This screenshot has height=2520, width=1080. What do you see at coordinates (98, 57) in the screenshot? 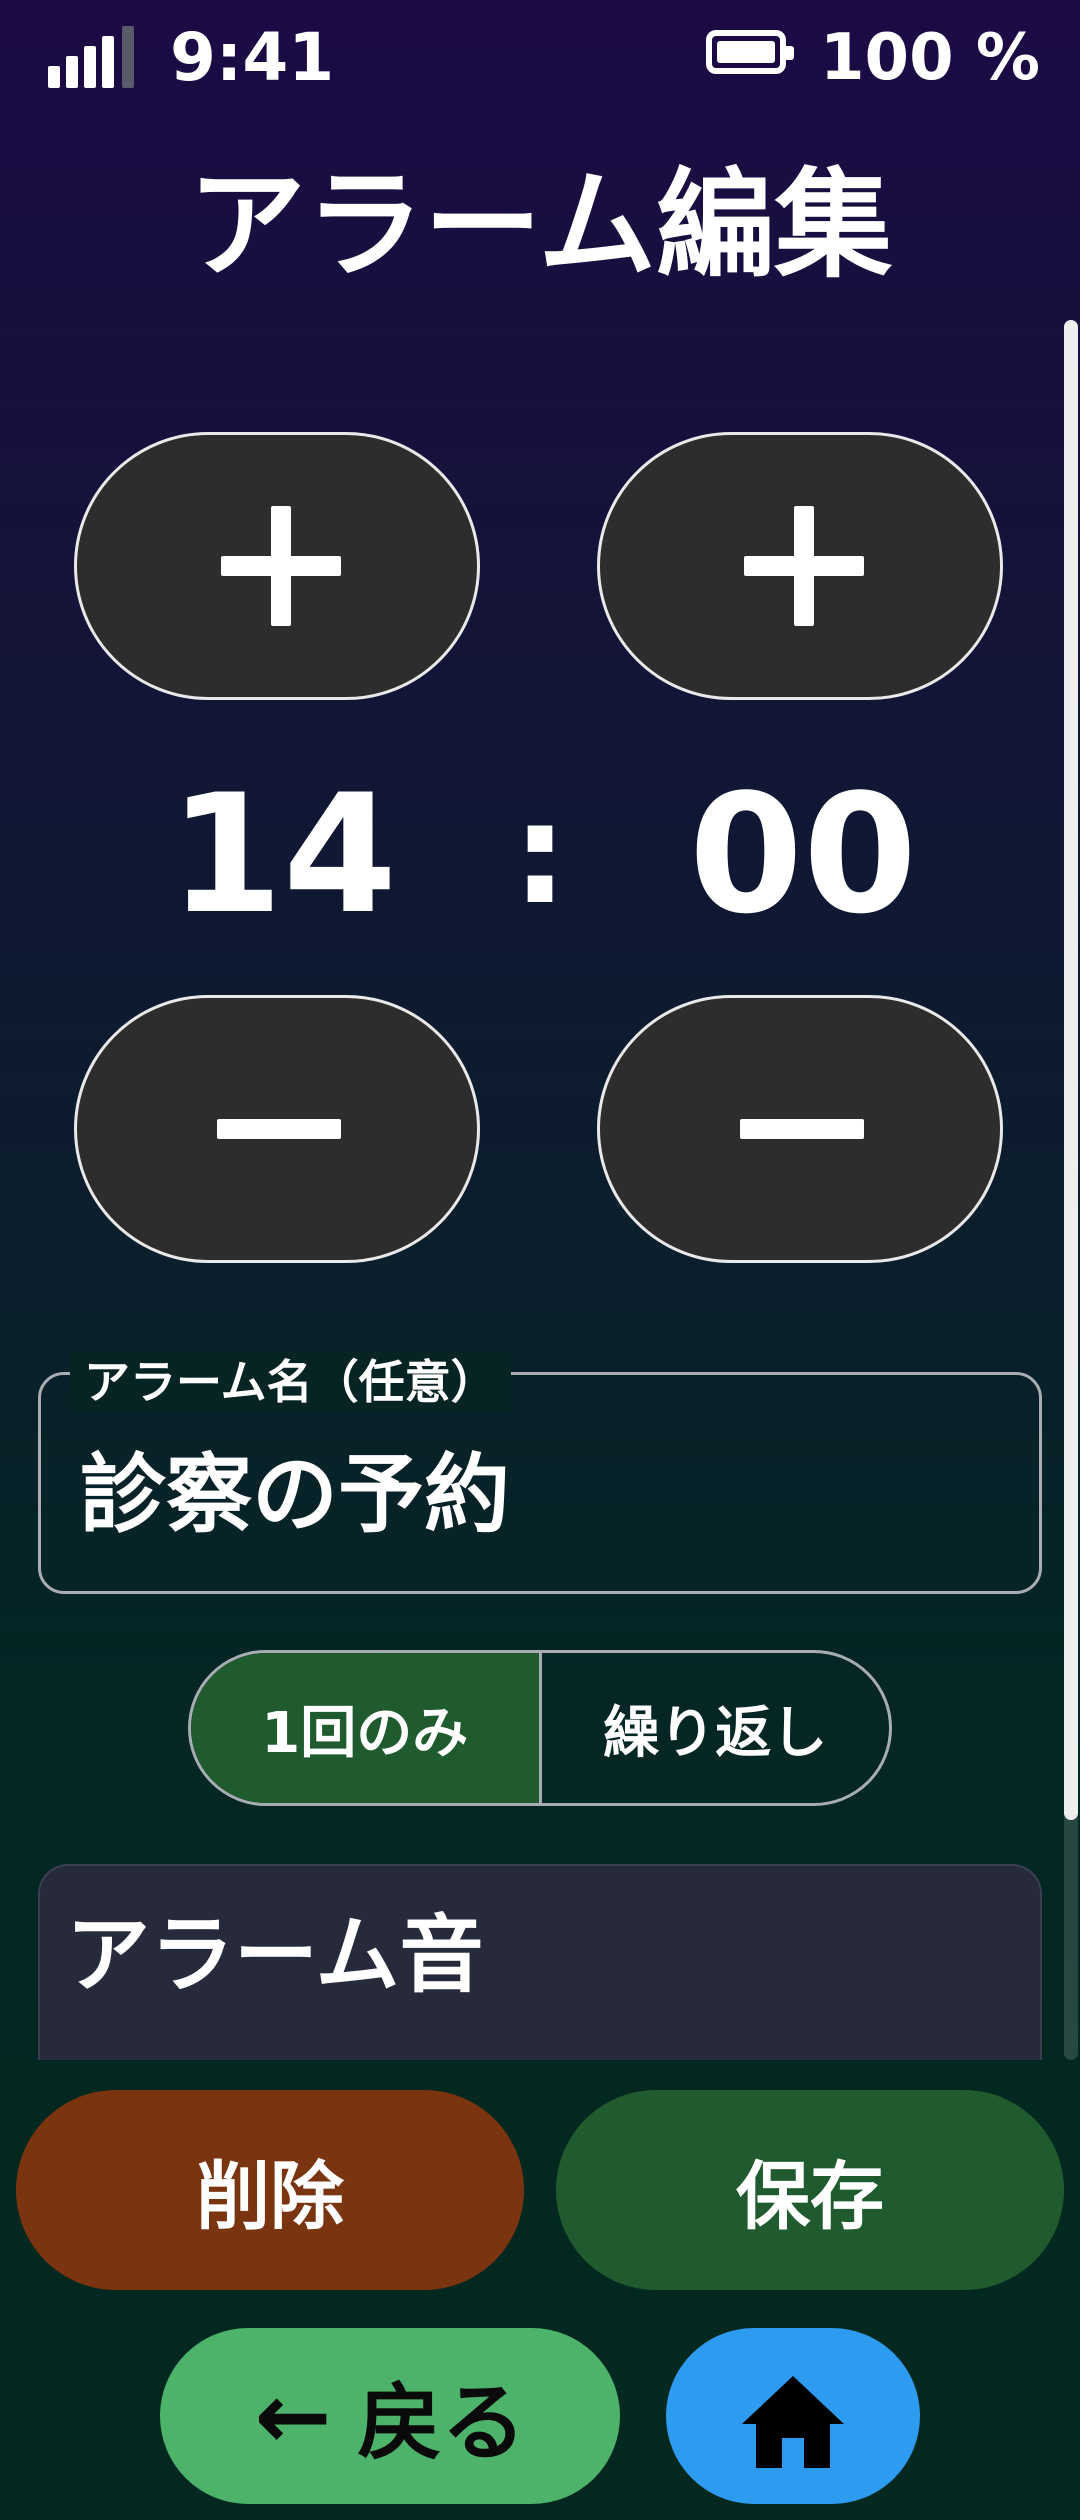
I see `signal-bars-icon` at bounding box center [98, 57].